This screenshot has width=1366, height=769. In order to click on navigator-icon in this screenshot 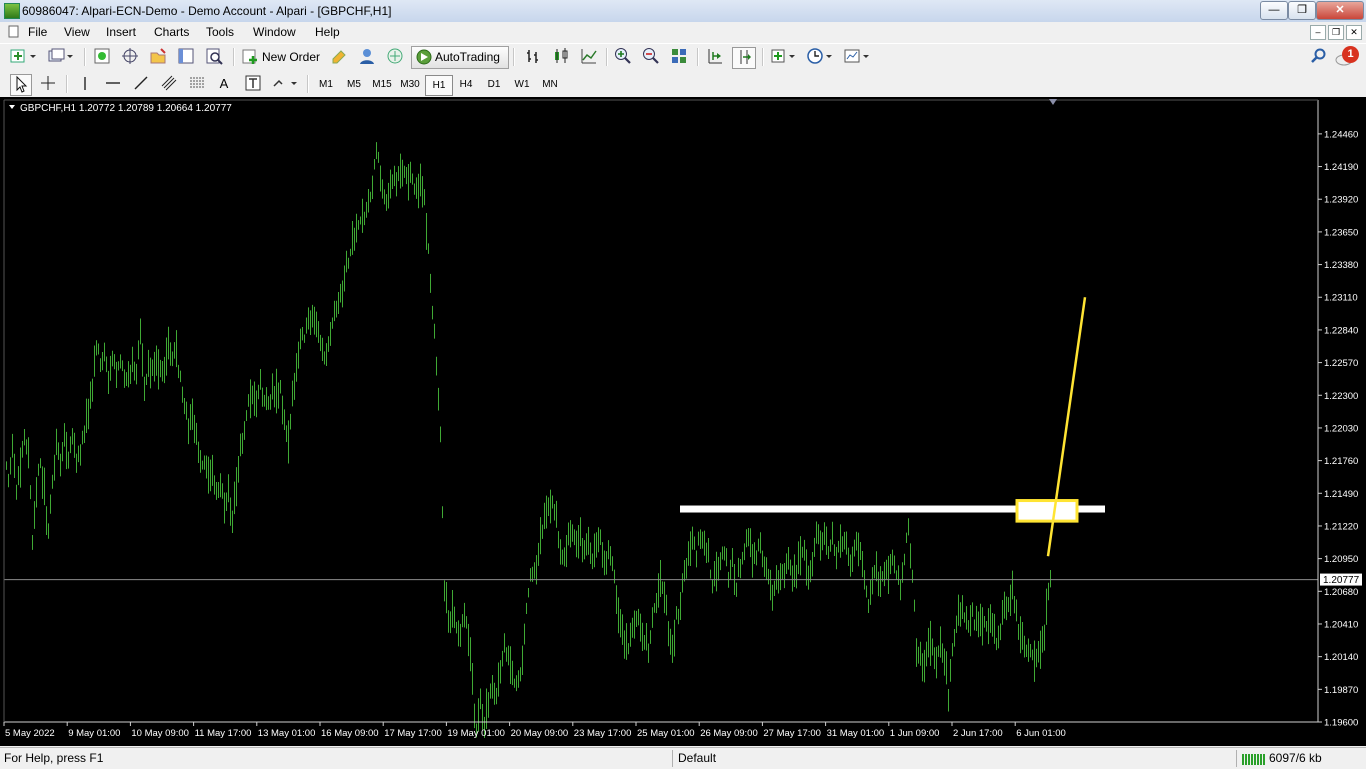, I will do `click(158, 56)`.